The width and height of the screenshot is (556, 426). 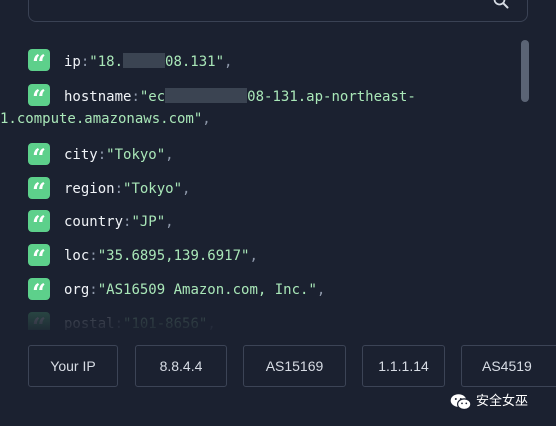 I want to click on json-key: loc, so click(x=77, y=256).